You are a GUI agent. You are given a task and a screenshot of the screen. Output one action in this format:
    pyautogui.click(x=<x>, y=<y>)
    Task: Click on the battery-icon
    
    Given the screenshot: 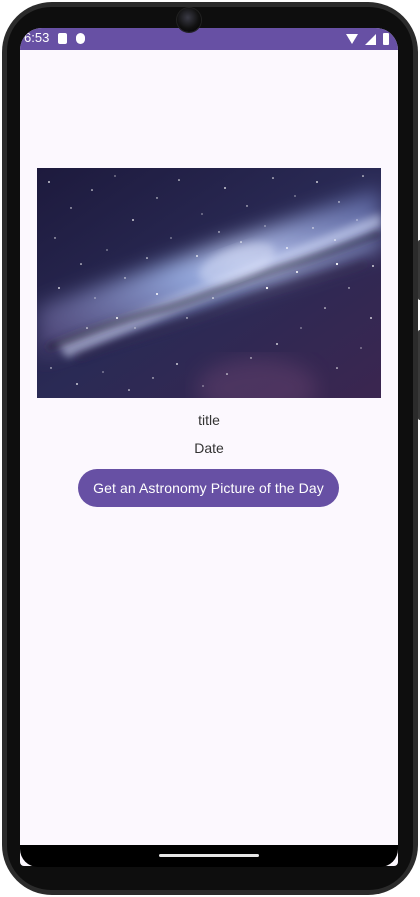 What is the action you would take?
    pyautogui.click(x=386, y=39)
    